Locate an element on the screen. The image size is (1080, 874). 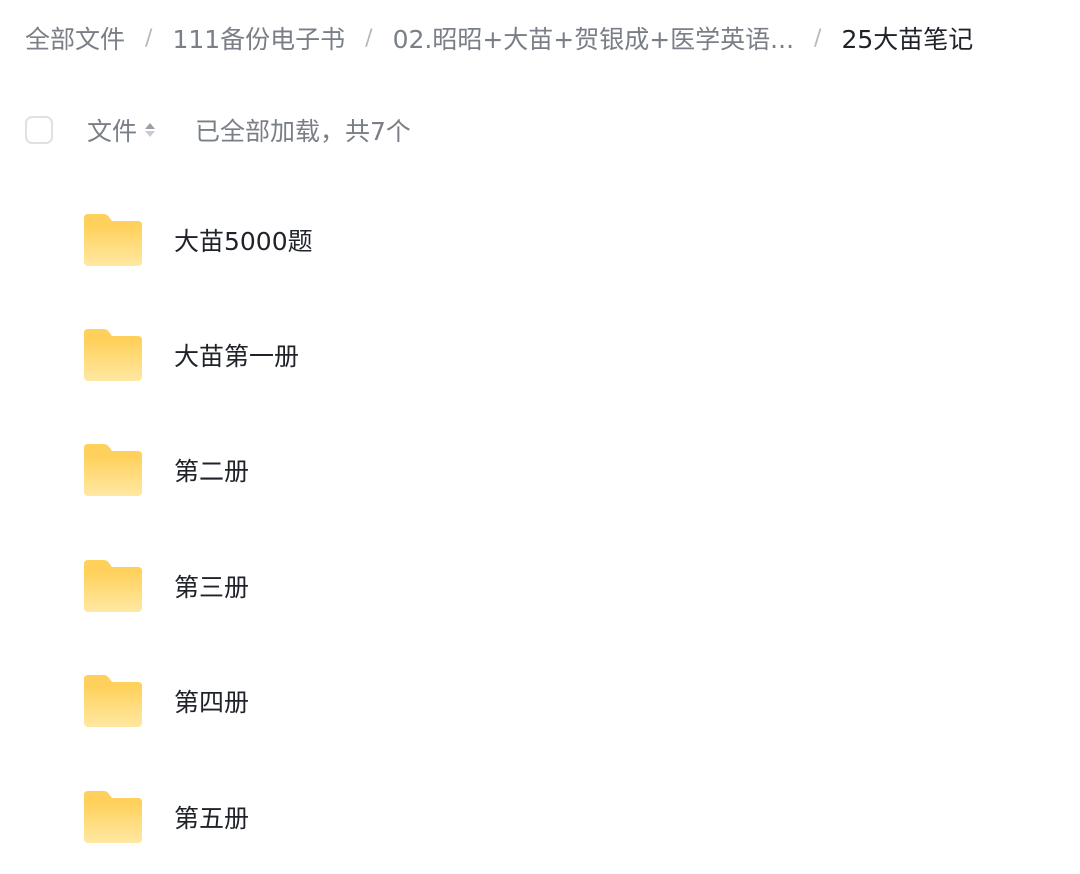
file-name: 大苗第一册 is located at coordinates (237, 357).